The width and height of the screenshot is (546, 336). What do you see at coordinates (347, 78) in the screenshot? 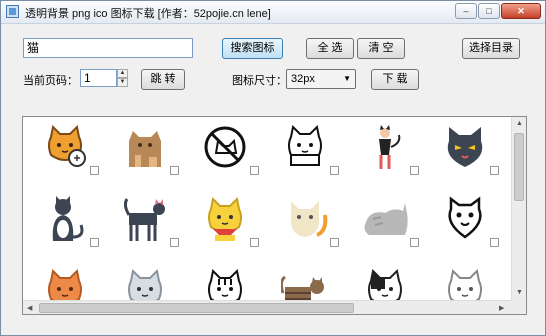
I see `chevron-down-icon: ▼` at bounding box center [347, 78].